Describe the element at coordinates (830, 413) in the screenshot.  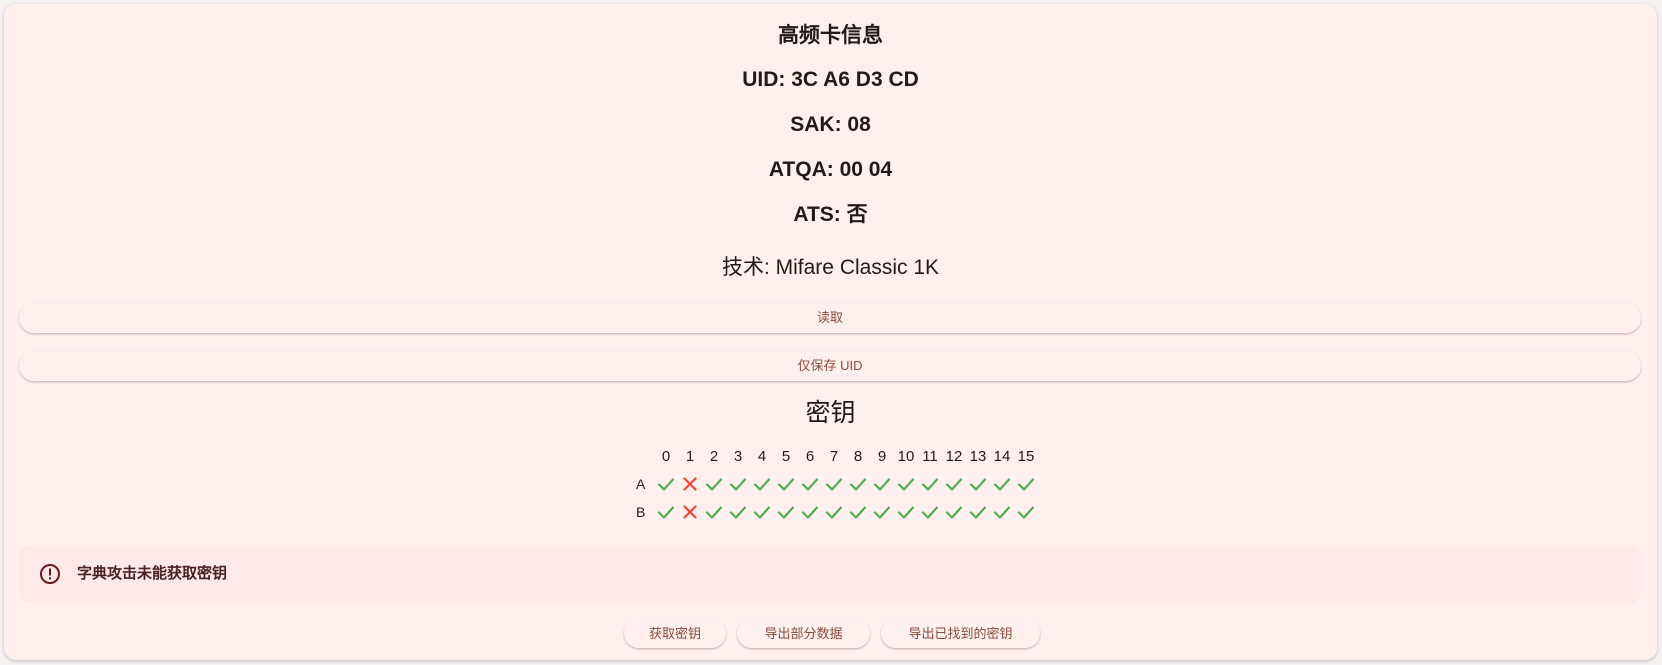
I see `keys-title: 密钥` at that location.